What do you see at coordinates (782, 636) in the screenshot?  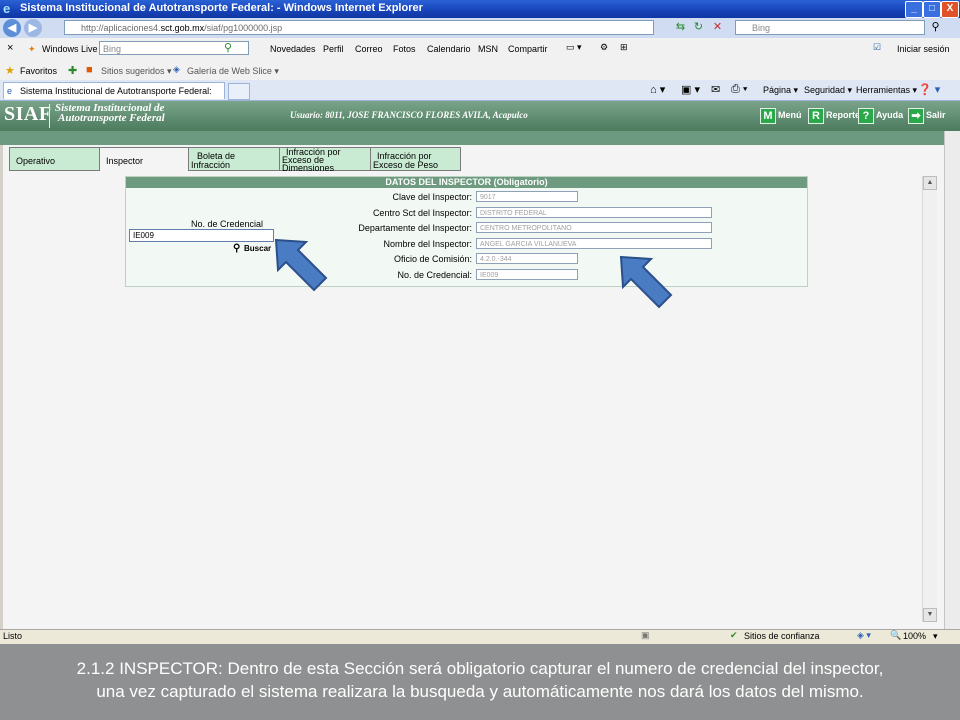 I see `trusted-sites-label: Sitios de confianza` at bounding box center [782, 636].